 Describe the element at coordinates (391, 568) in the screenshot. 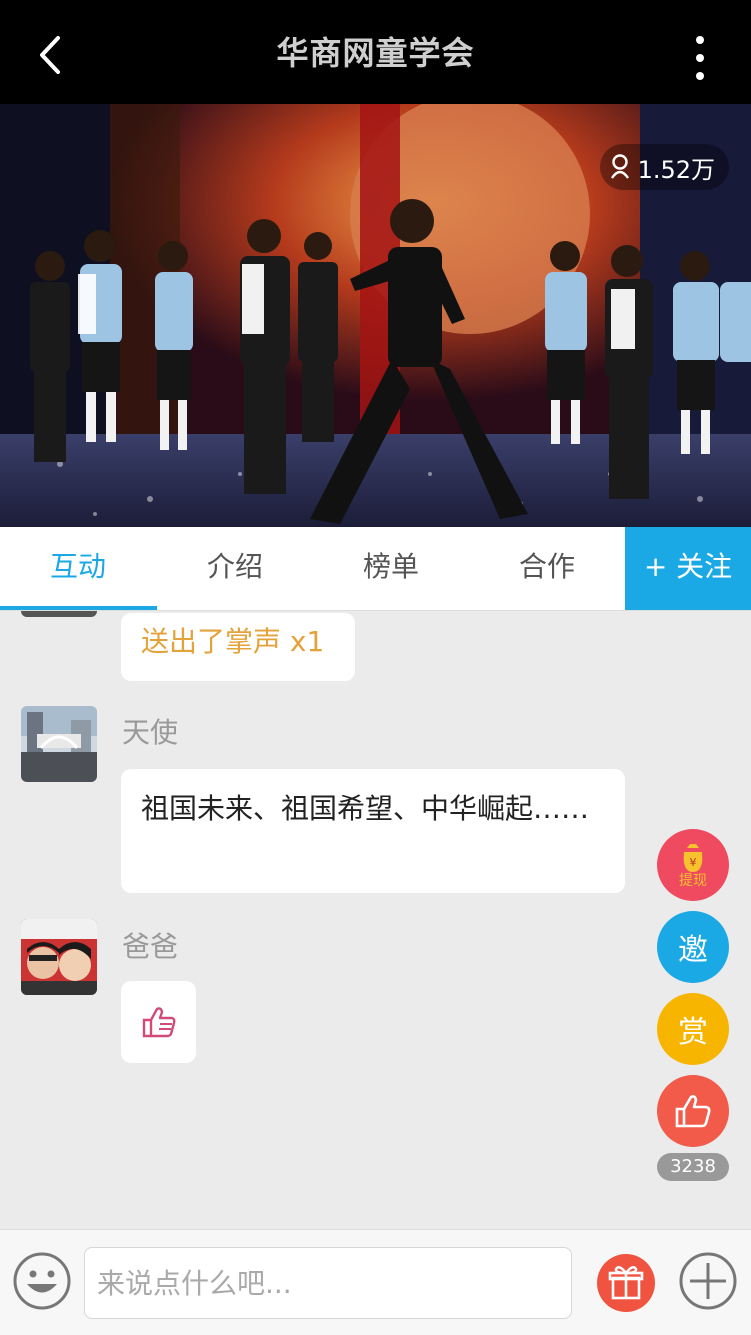

I see `tab-ranking: 榜单` at that location.